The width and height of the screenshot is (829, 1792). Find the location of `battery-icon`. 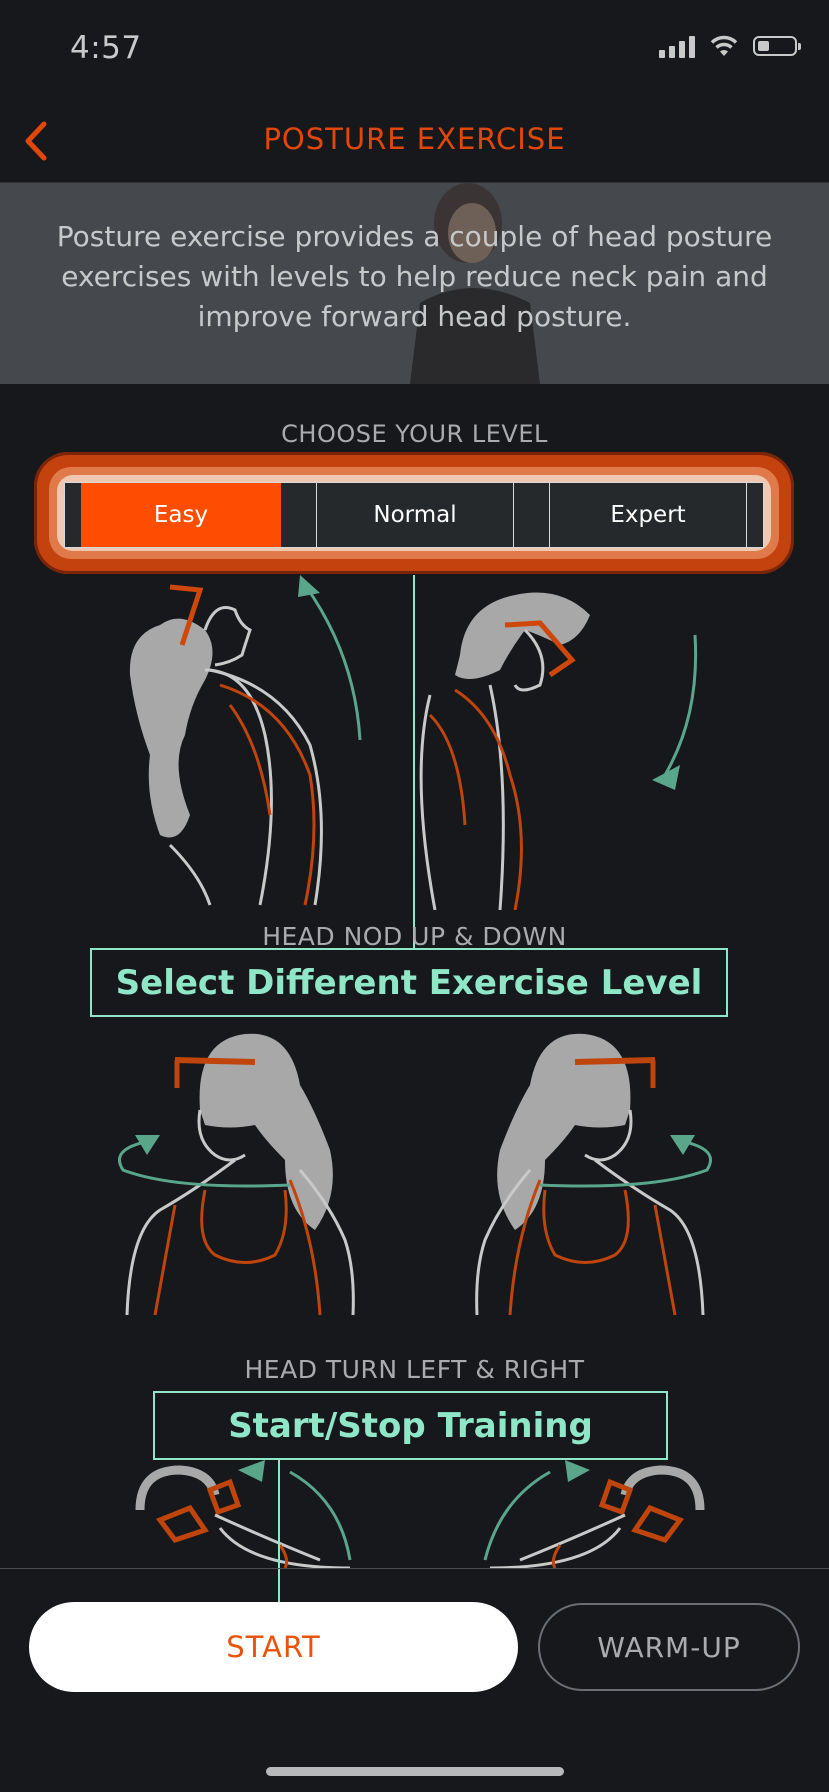

battery-icon is located at coordinates (777, 46).